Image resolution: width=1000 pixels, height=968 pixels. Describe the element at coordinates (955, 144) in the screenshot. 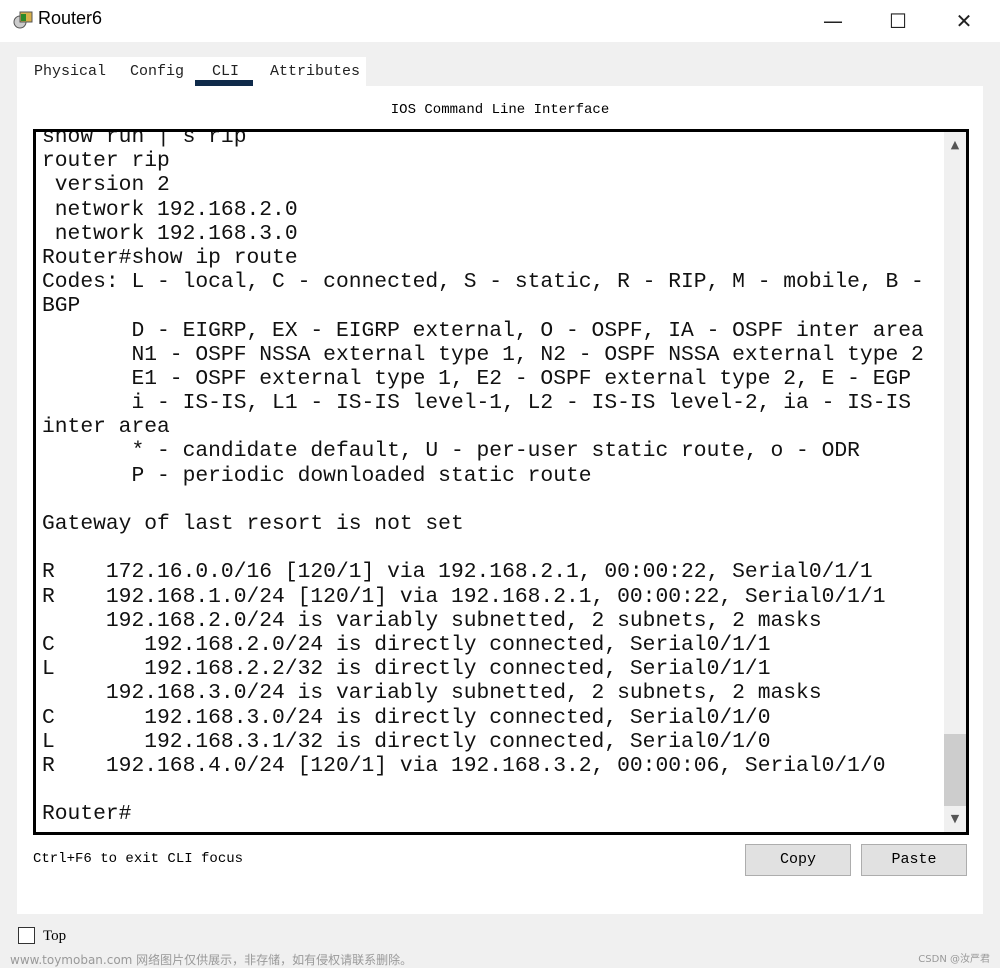

I see `scroll-up-icon: ▲` at that location.